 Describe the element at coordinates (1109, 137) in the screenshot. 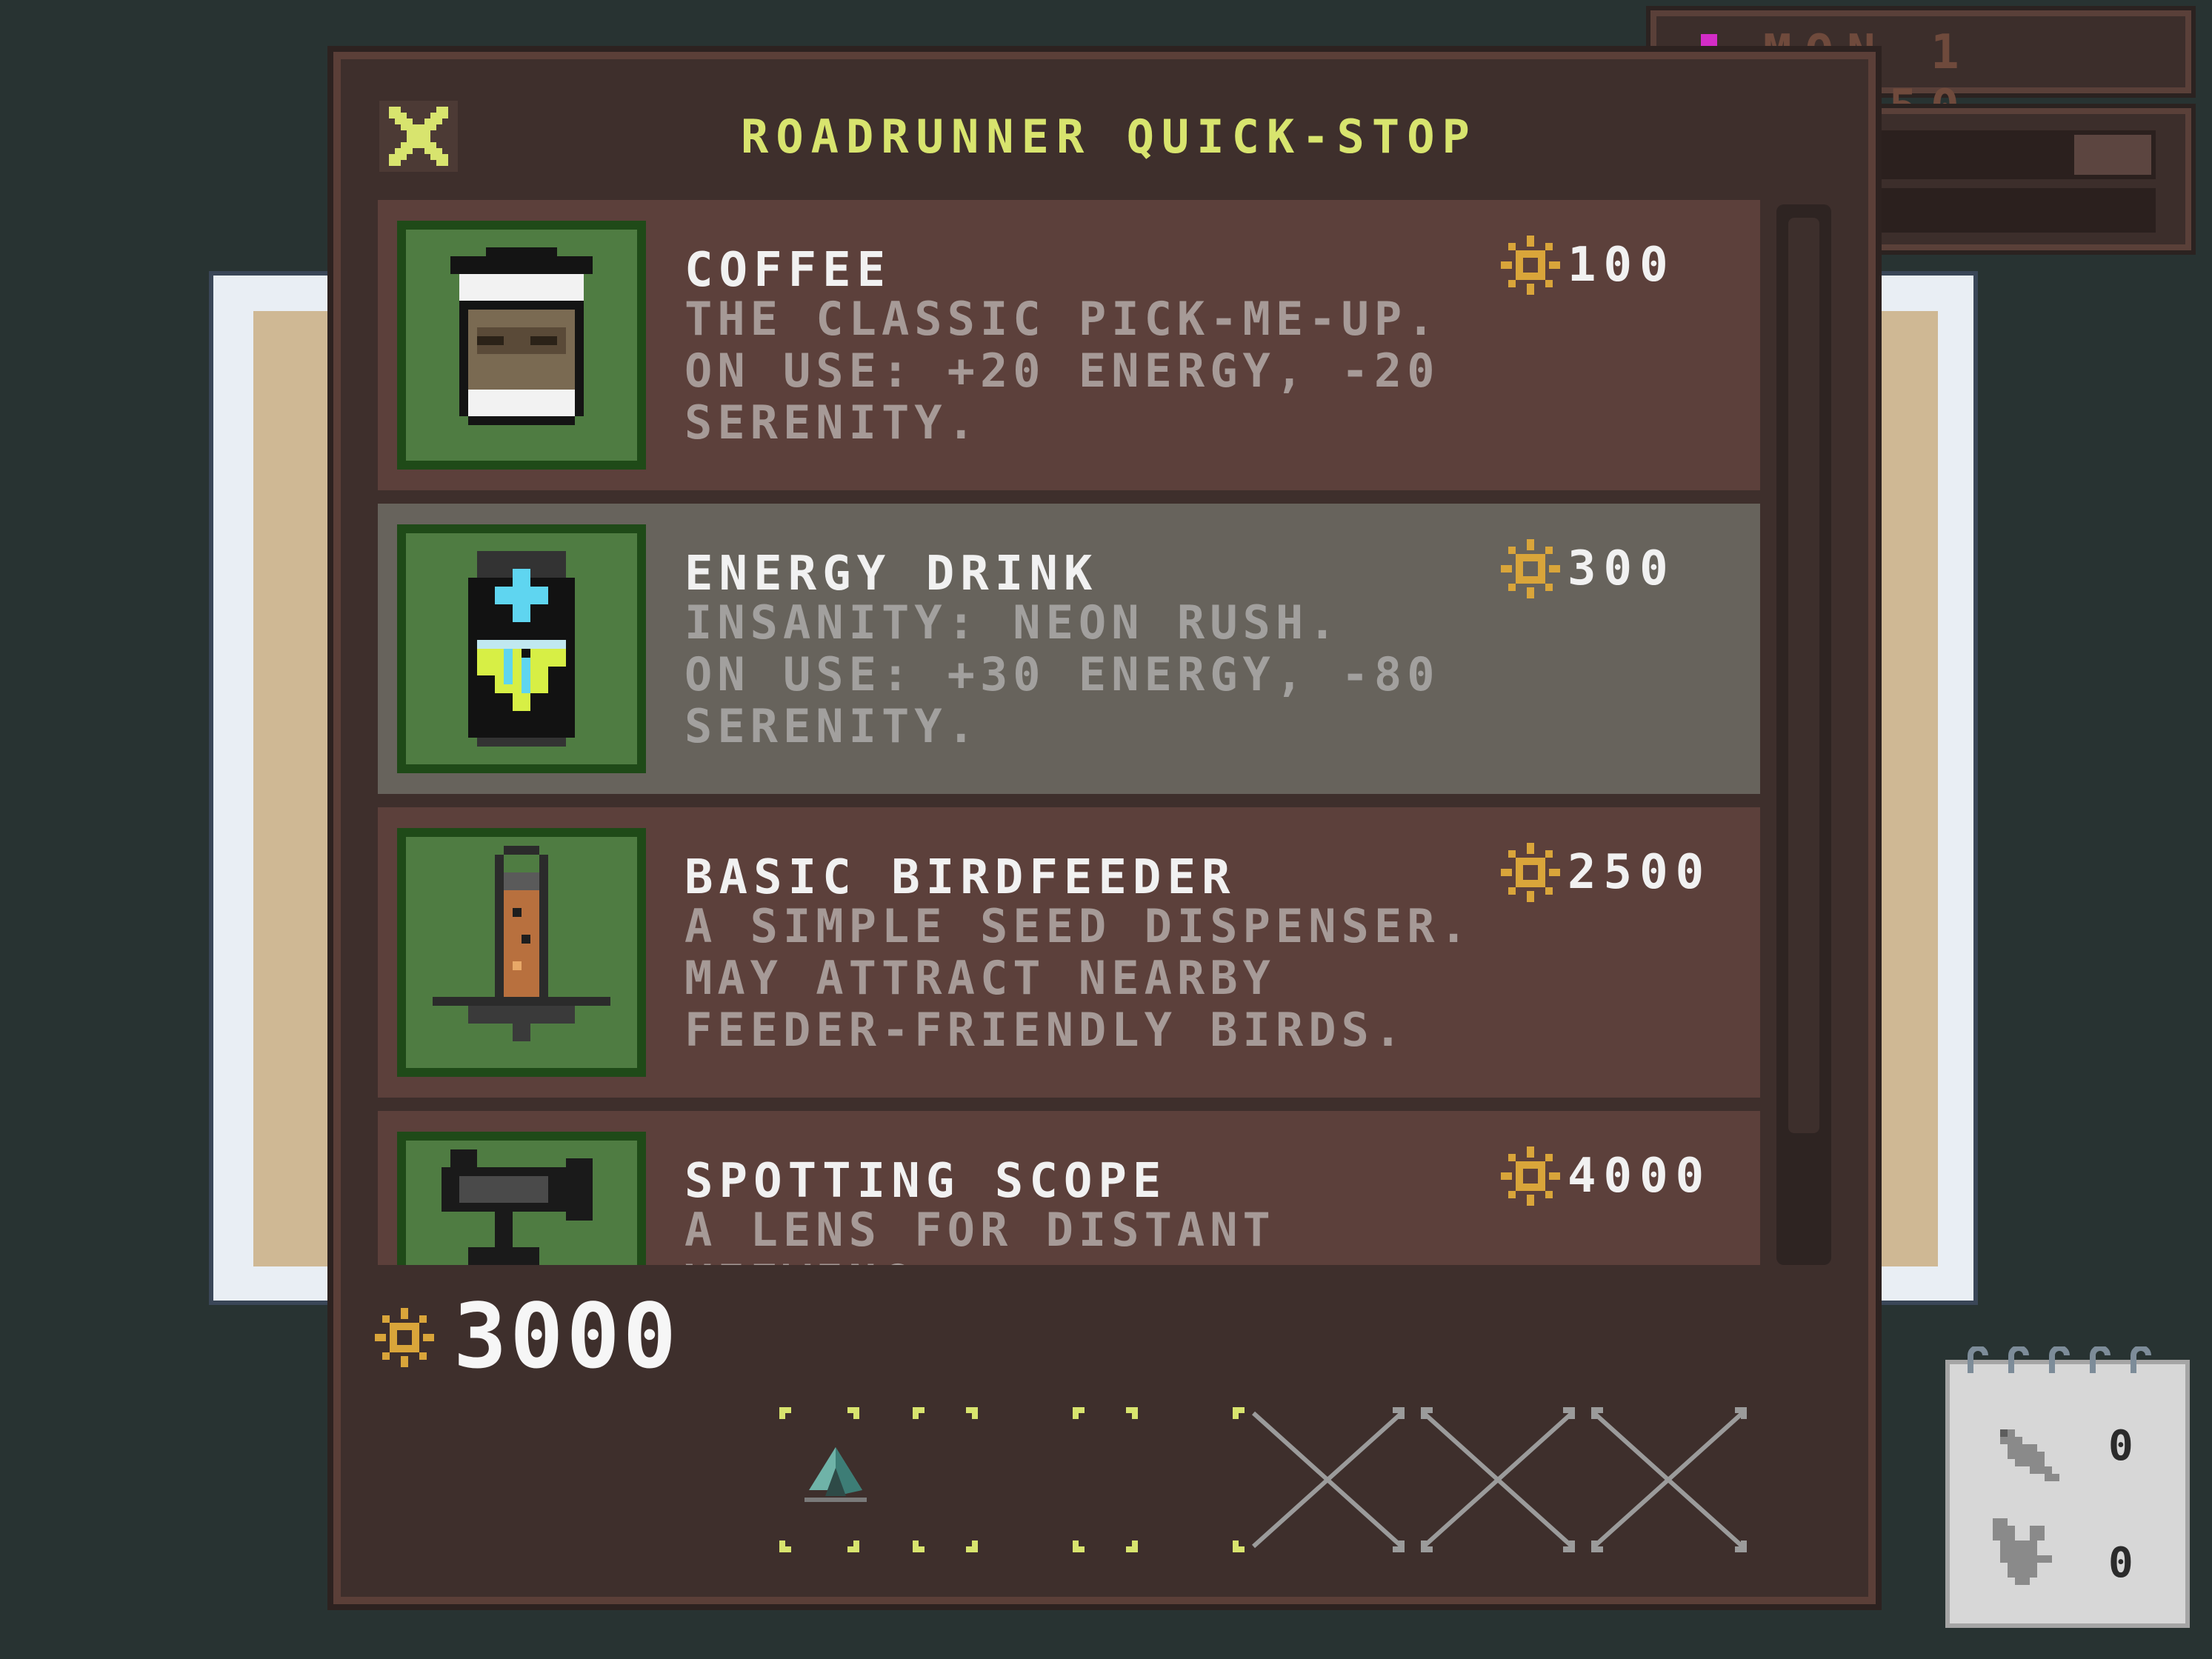

I see `shop-title: ROADRUNNER QUICK-STOP` at that location.